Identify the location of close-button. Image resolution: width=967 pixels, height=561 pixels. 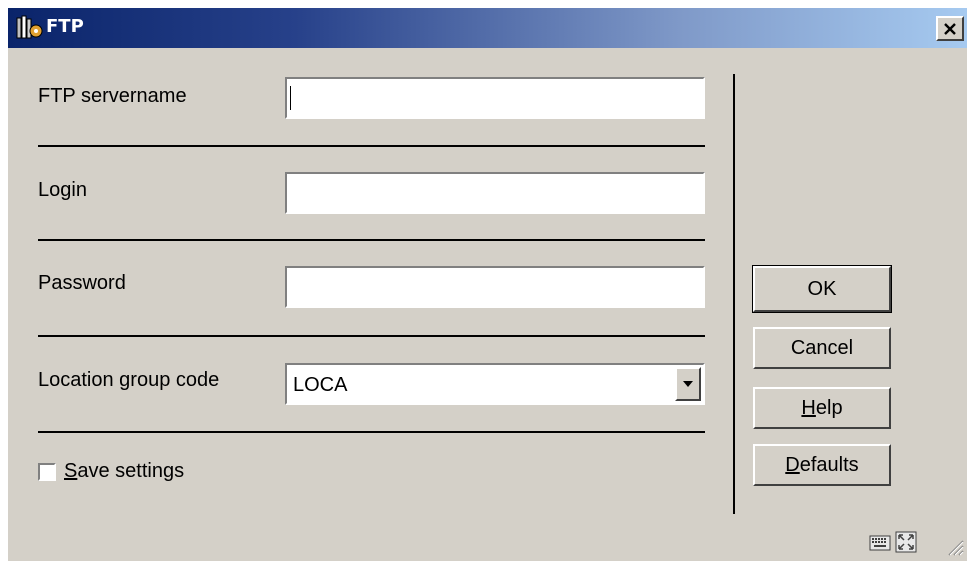
(950, 28).